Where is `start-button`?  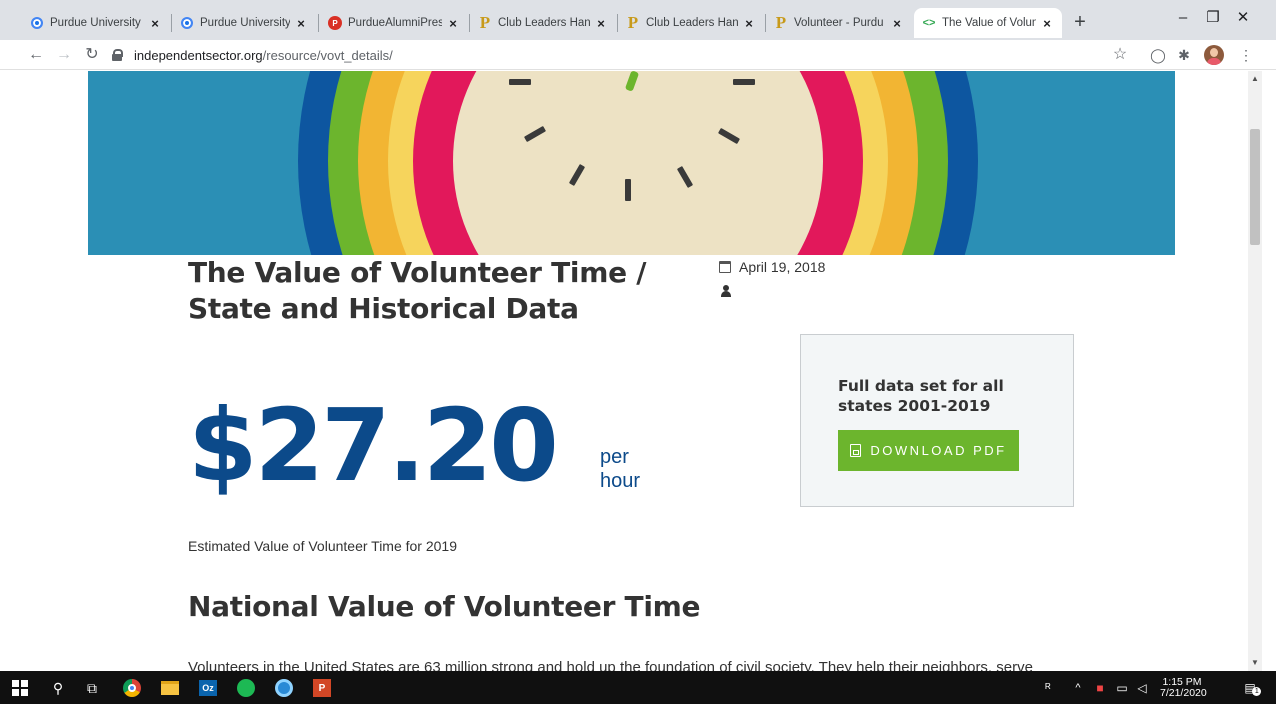
start-button is located at coordinates (20, 688).